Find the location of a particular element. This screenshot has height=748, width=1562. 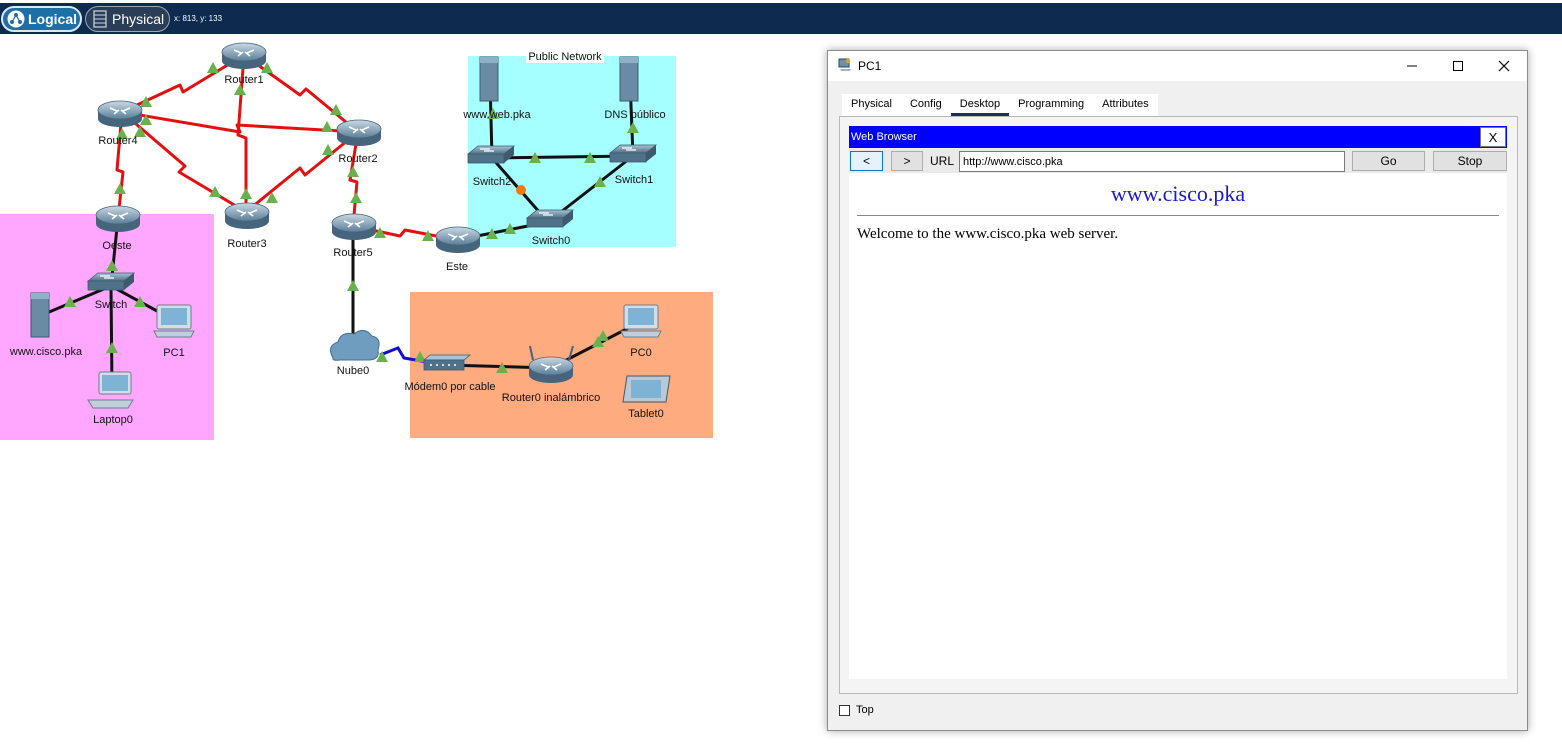

close-icon is located at coordinates (1504, 66).